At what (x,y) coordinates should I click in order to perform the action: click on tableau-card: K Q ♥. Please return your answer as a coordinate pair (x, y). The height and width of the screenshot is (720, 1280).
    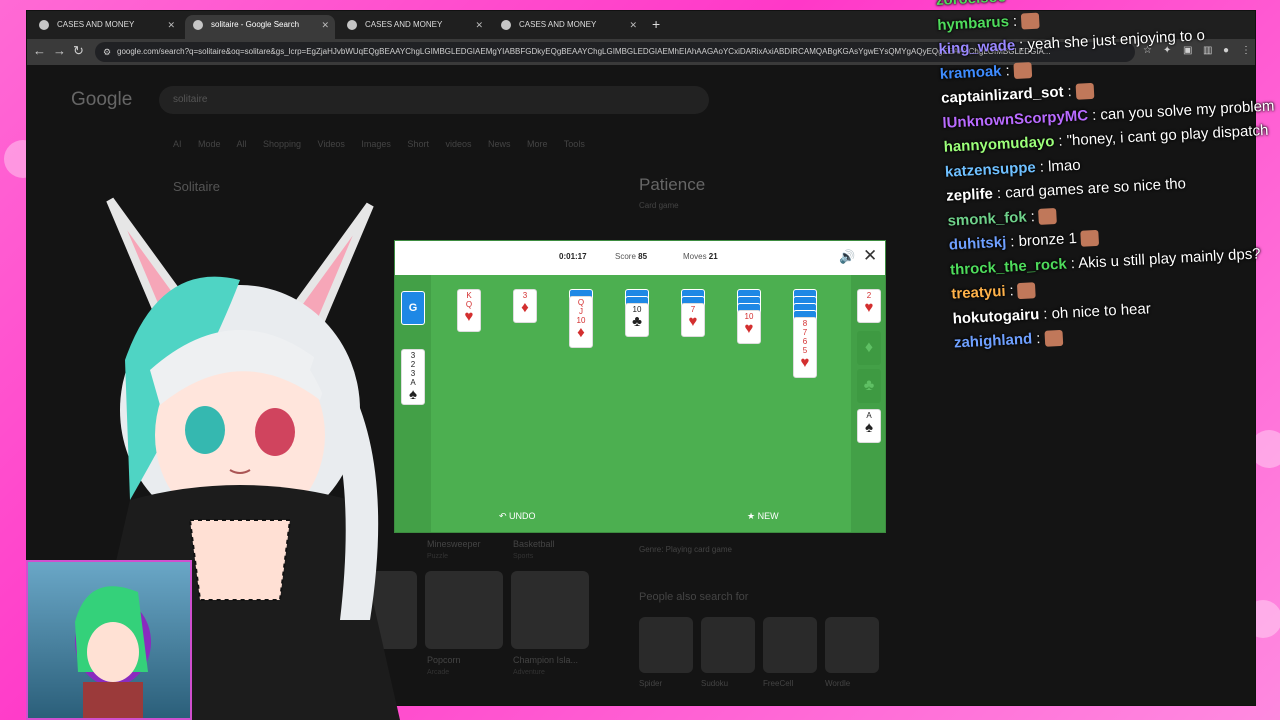
    Looking at the image, I should click on (469, 310).